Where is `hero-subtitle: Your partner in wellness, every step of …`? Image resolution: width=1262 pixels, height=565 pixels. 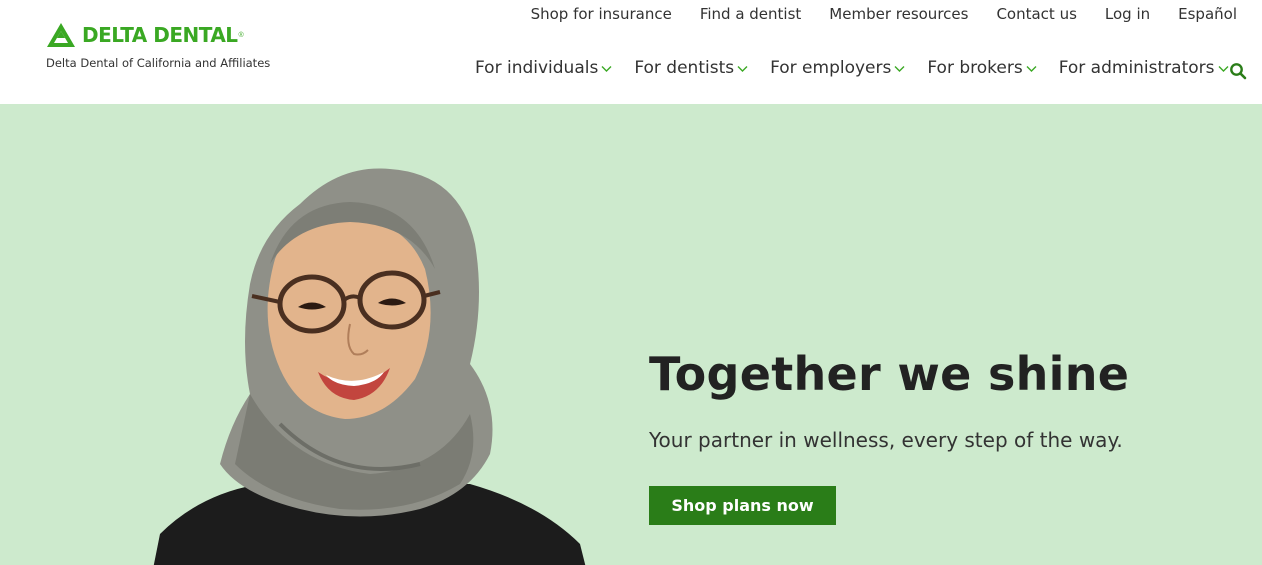
hero-subtitle: Your partner in wellness, every step of … is located at coordinates (886, 440).